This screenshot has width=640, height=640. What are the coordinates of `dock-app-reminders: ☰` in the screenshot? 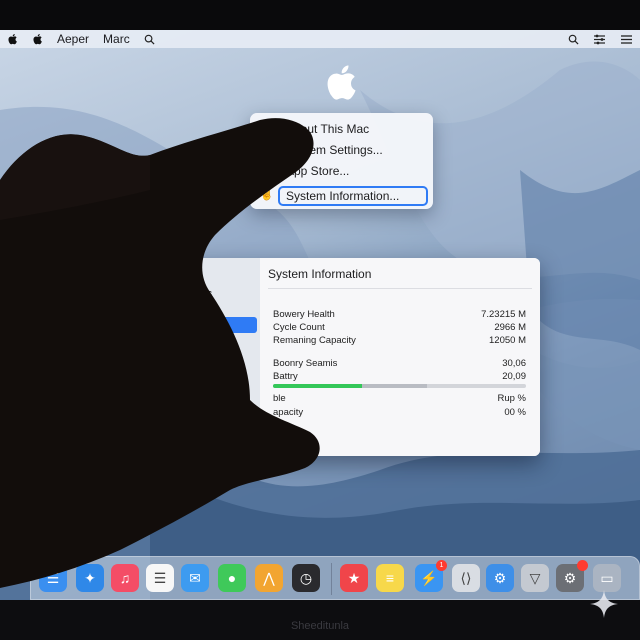 It's located at (160, 578).